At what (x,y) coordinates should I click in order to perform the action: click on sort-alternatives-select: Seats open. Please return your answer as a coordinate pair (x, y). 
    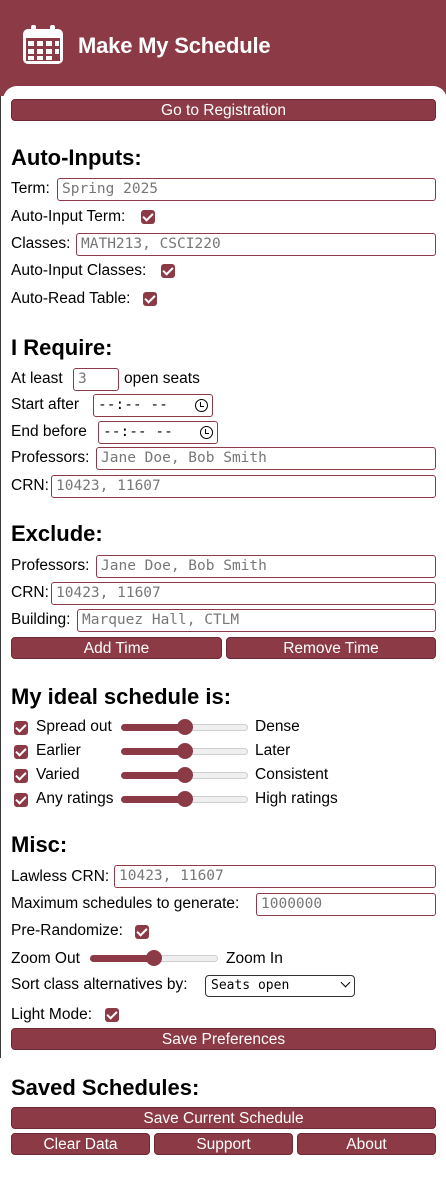
    Looking at the image, I should click on (280, 986).